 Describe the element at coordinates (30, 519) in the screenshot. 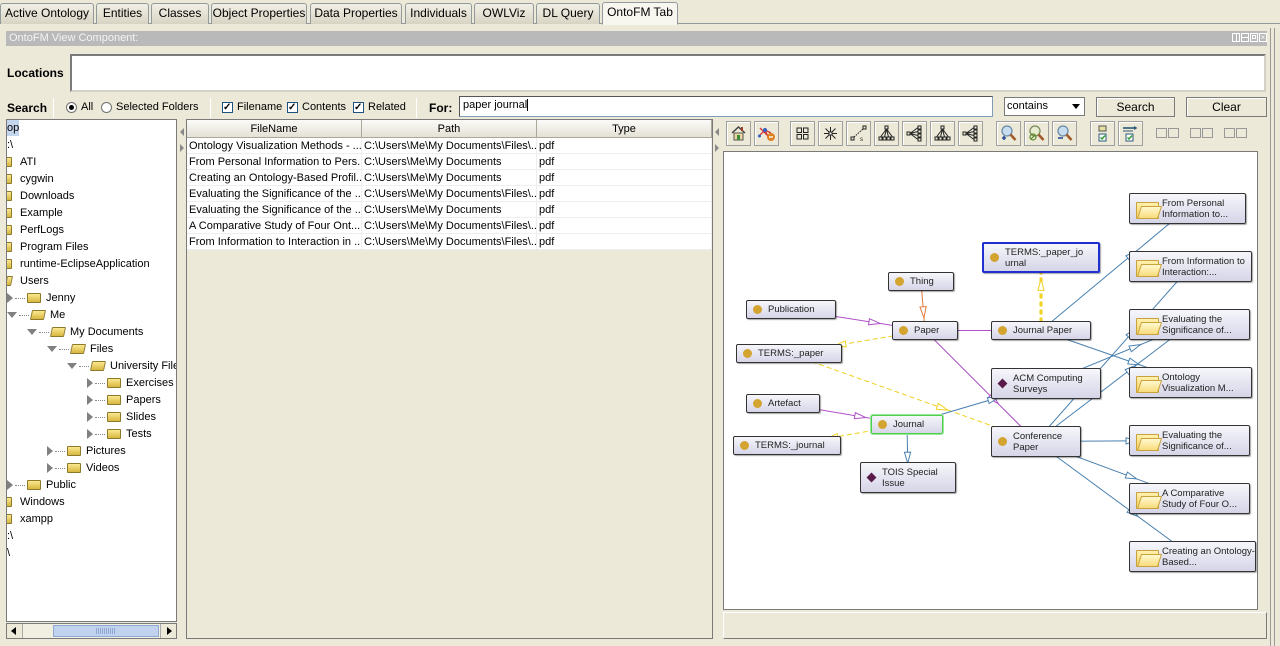

I see `tree-item: xampp` at that location.